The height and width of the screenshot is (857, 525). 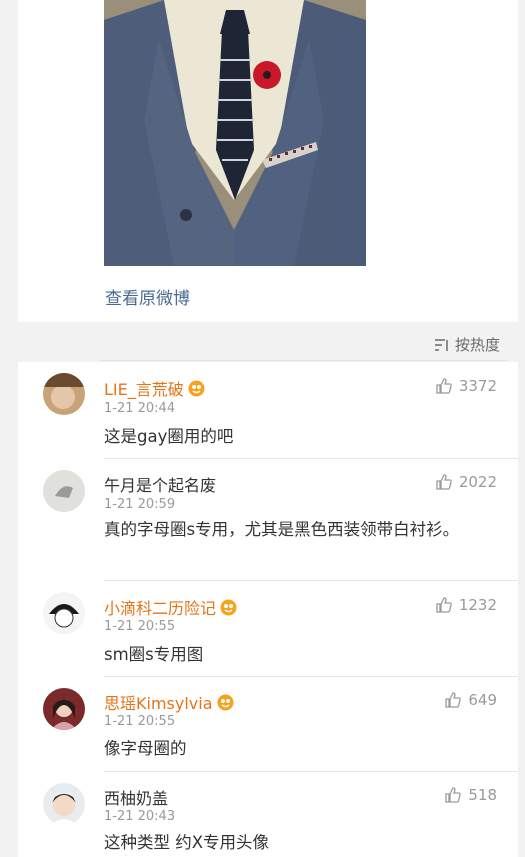 I want to click on comment-username: LIE_言荒破, so click(x=154, y=388).